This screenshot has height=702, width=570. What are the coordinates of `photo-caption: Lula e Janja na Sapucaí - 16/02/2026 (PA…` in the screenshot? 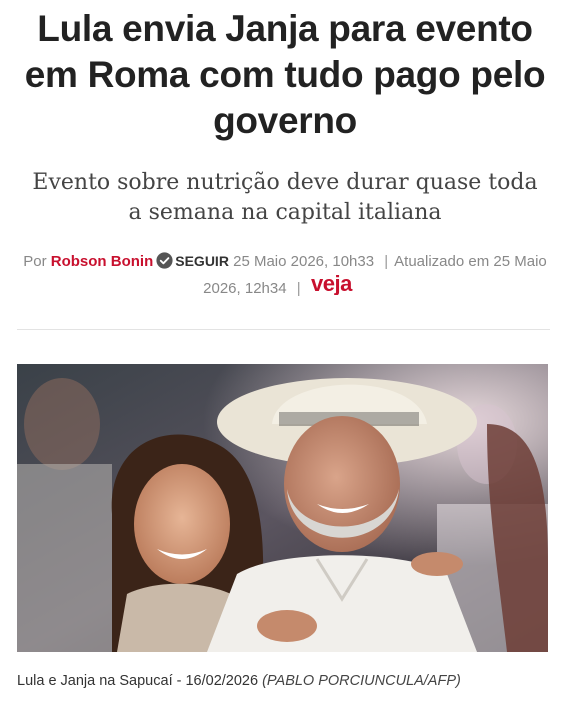 It's located at (288, 681).